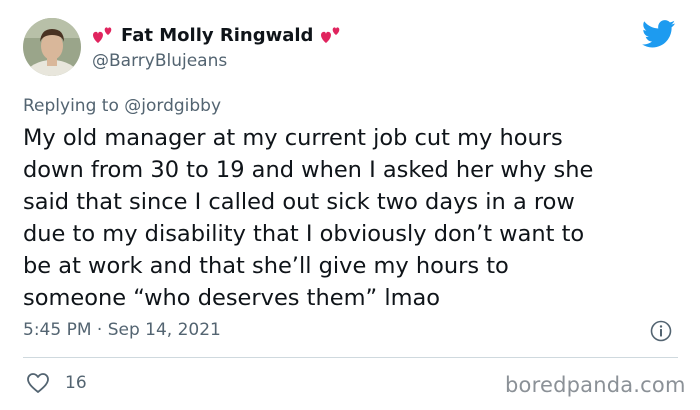  I want to click on display-name: Fat Molly Ringwald, so click(217, 35).